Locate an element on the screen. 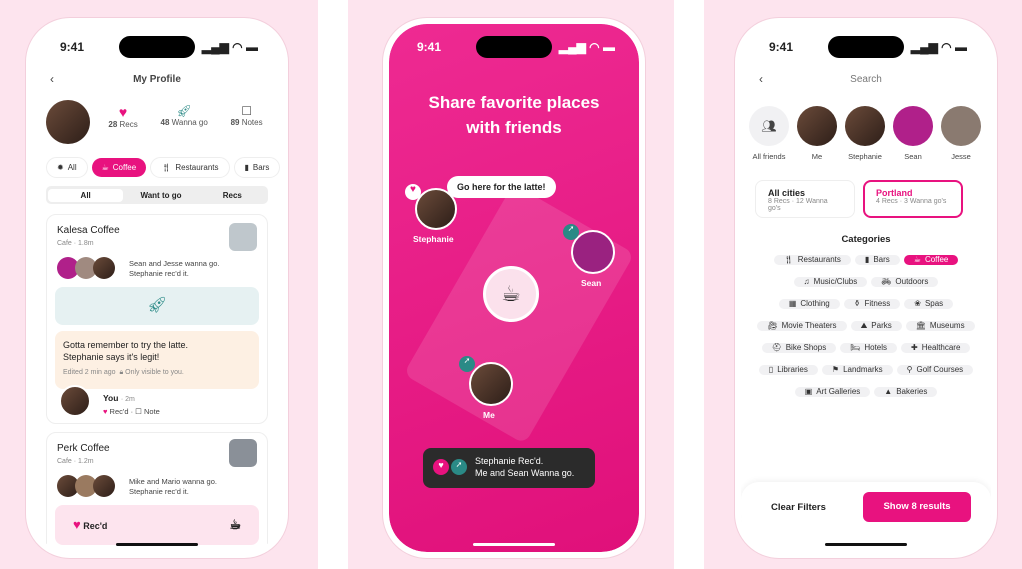  lock-icon: 🔒︎ is located at coordinates (121, 372).